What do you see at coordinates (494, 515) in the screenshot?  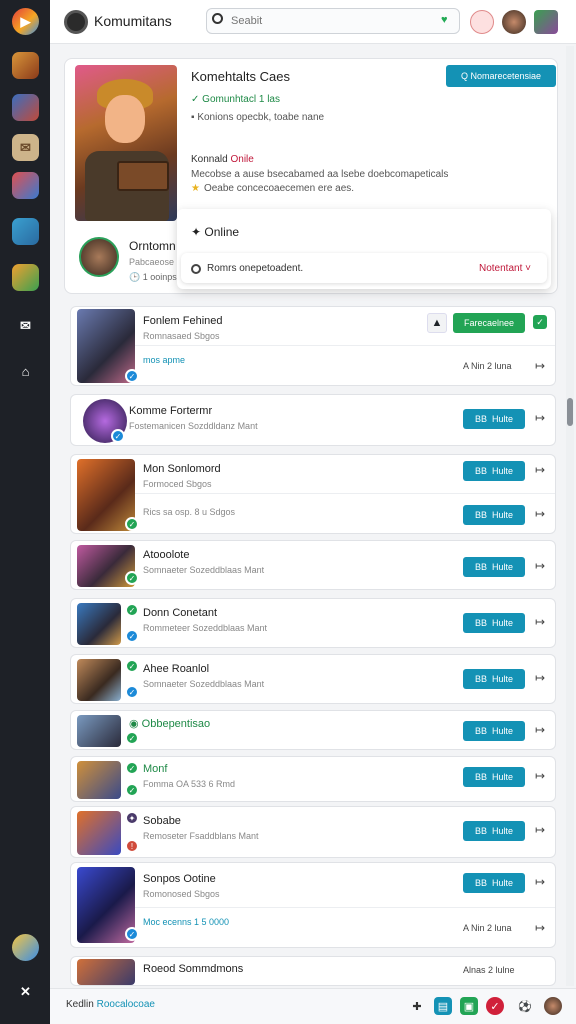 I see `item-action-button-2: BB Hulte` at bounding box center [494, 515].